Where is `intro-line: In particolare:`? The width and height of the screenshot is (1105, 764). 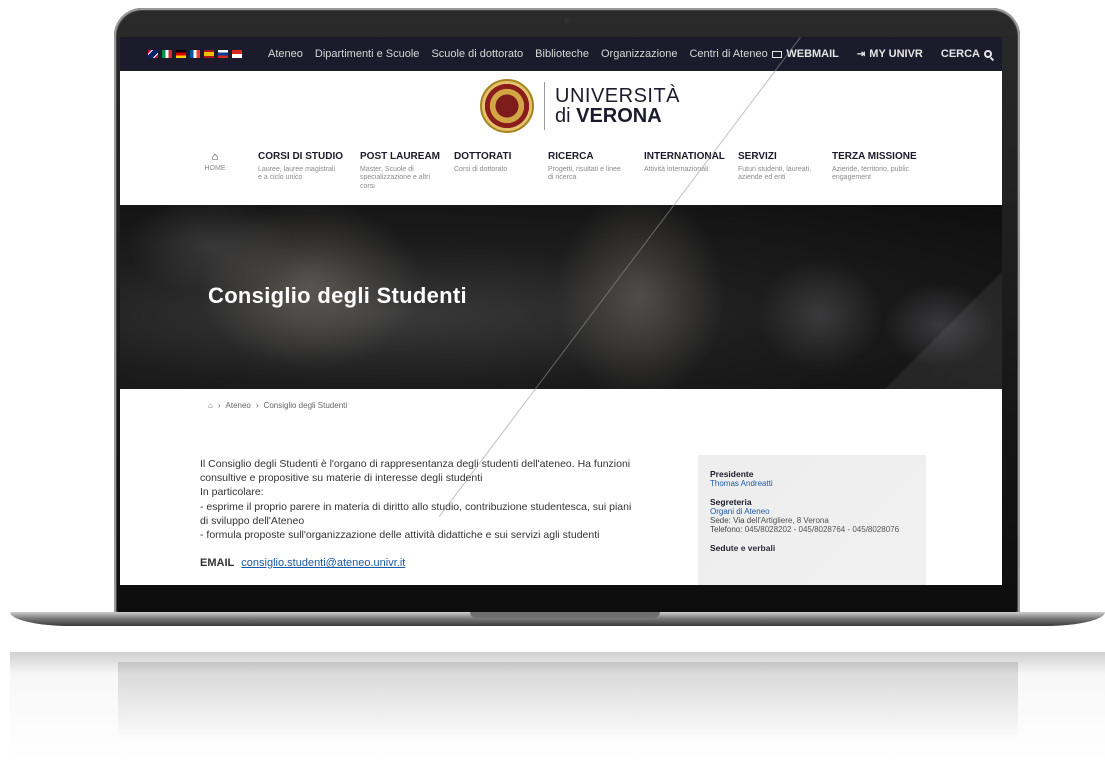
intro-line: In particolare: is located at coordinates (232, 492).